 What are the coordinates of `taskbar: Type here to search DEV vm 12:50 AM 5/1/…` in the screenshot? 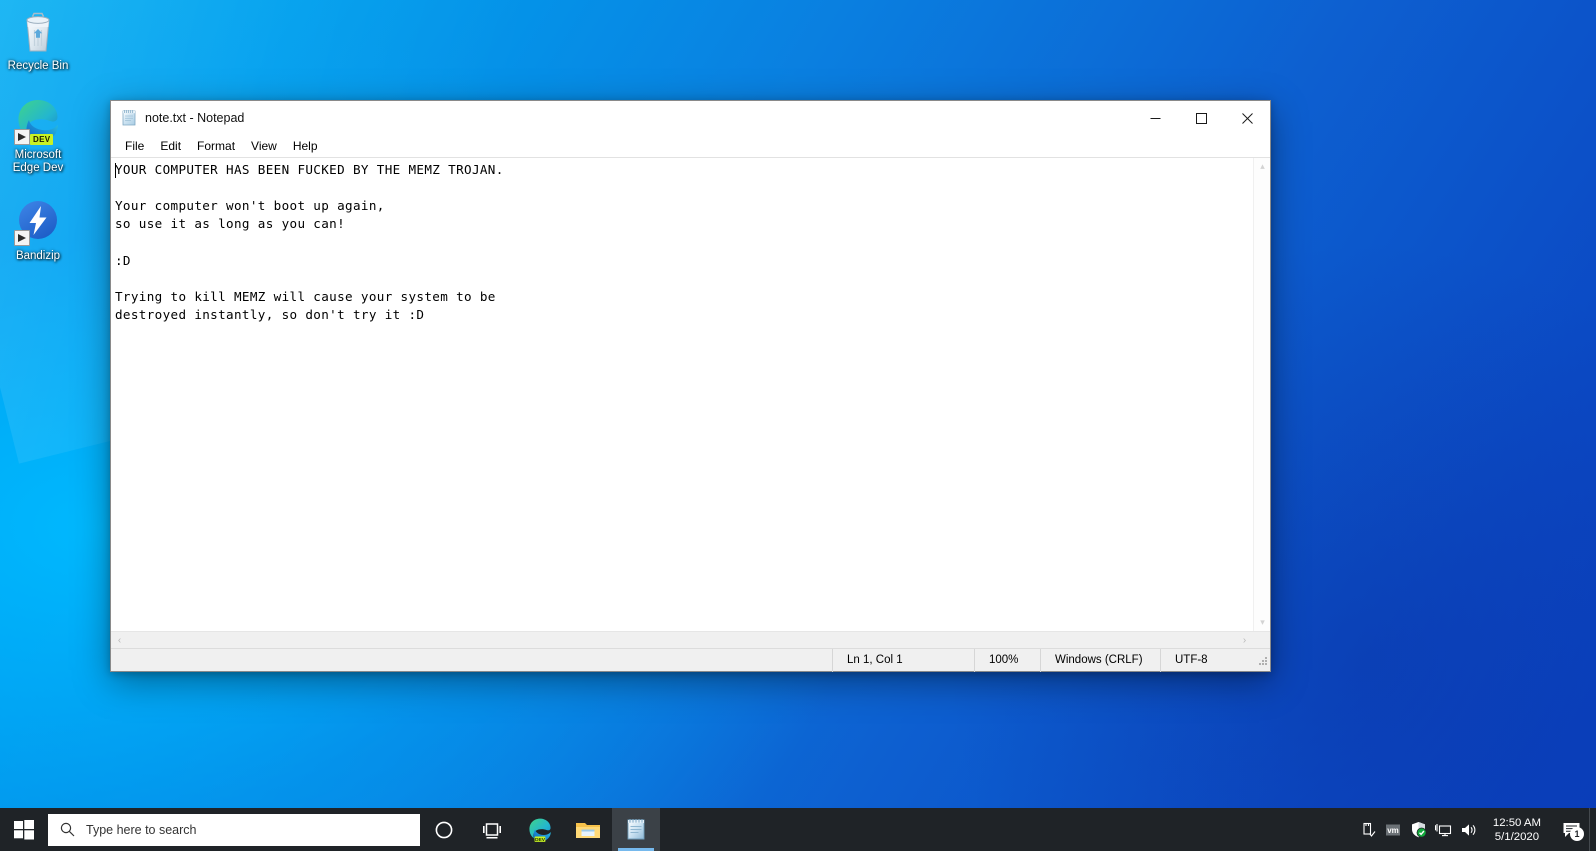 It's located at (798, 829).